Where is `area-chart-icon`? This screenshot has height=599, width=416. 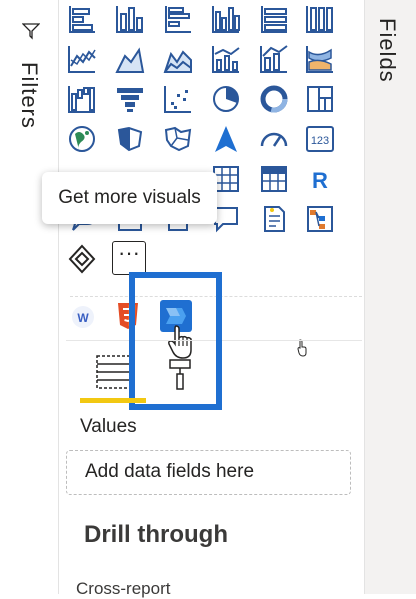
area-chart-icon is located at coordinates (130, 59).